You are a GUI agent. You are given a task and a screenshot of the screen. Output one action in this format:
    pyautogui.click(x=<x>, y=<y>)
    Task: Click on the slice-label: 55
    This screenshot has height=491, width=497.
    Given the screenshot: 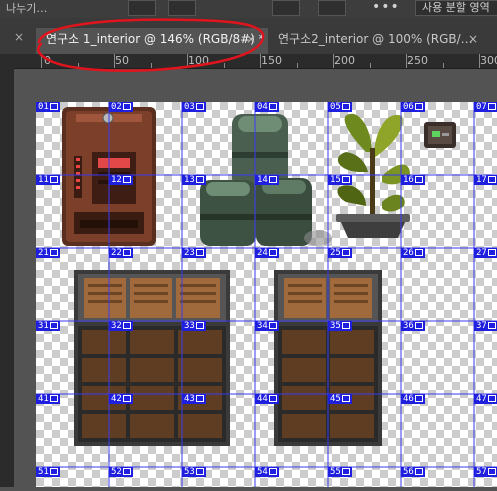 What is the action you would take?
    pyautogui.click(x=340, y=472)
    